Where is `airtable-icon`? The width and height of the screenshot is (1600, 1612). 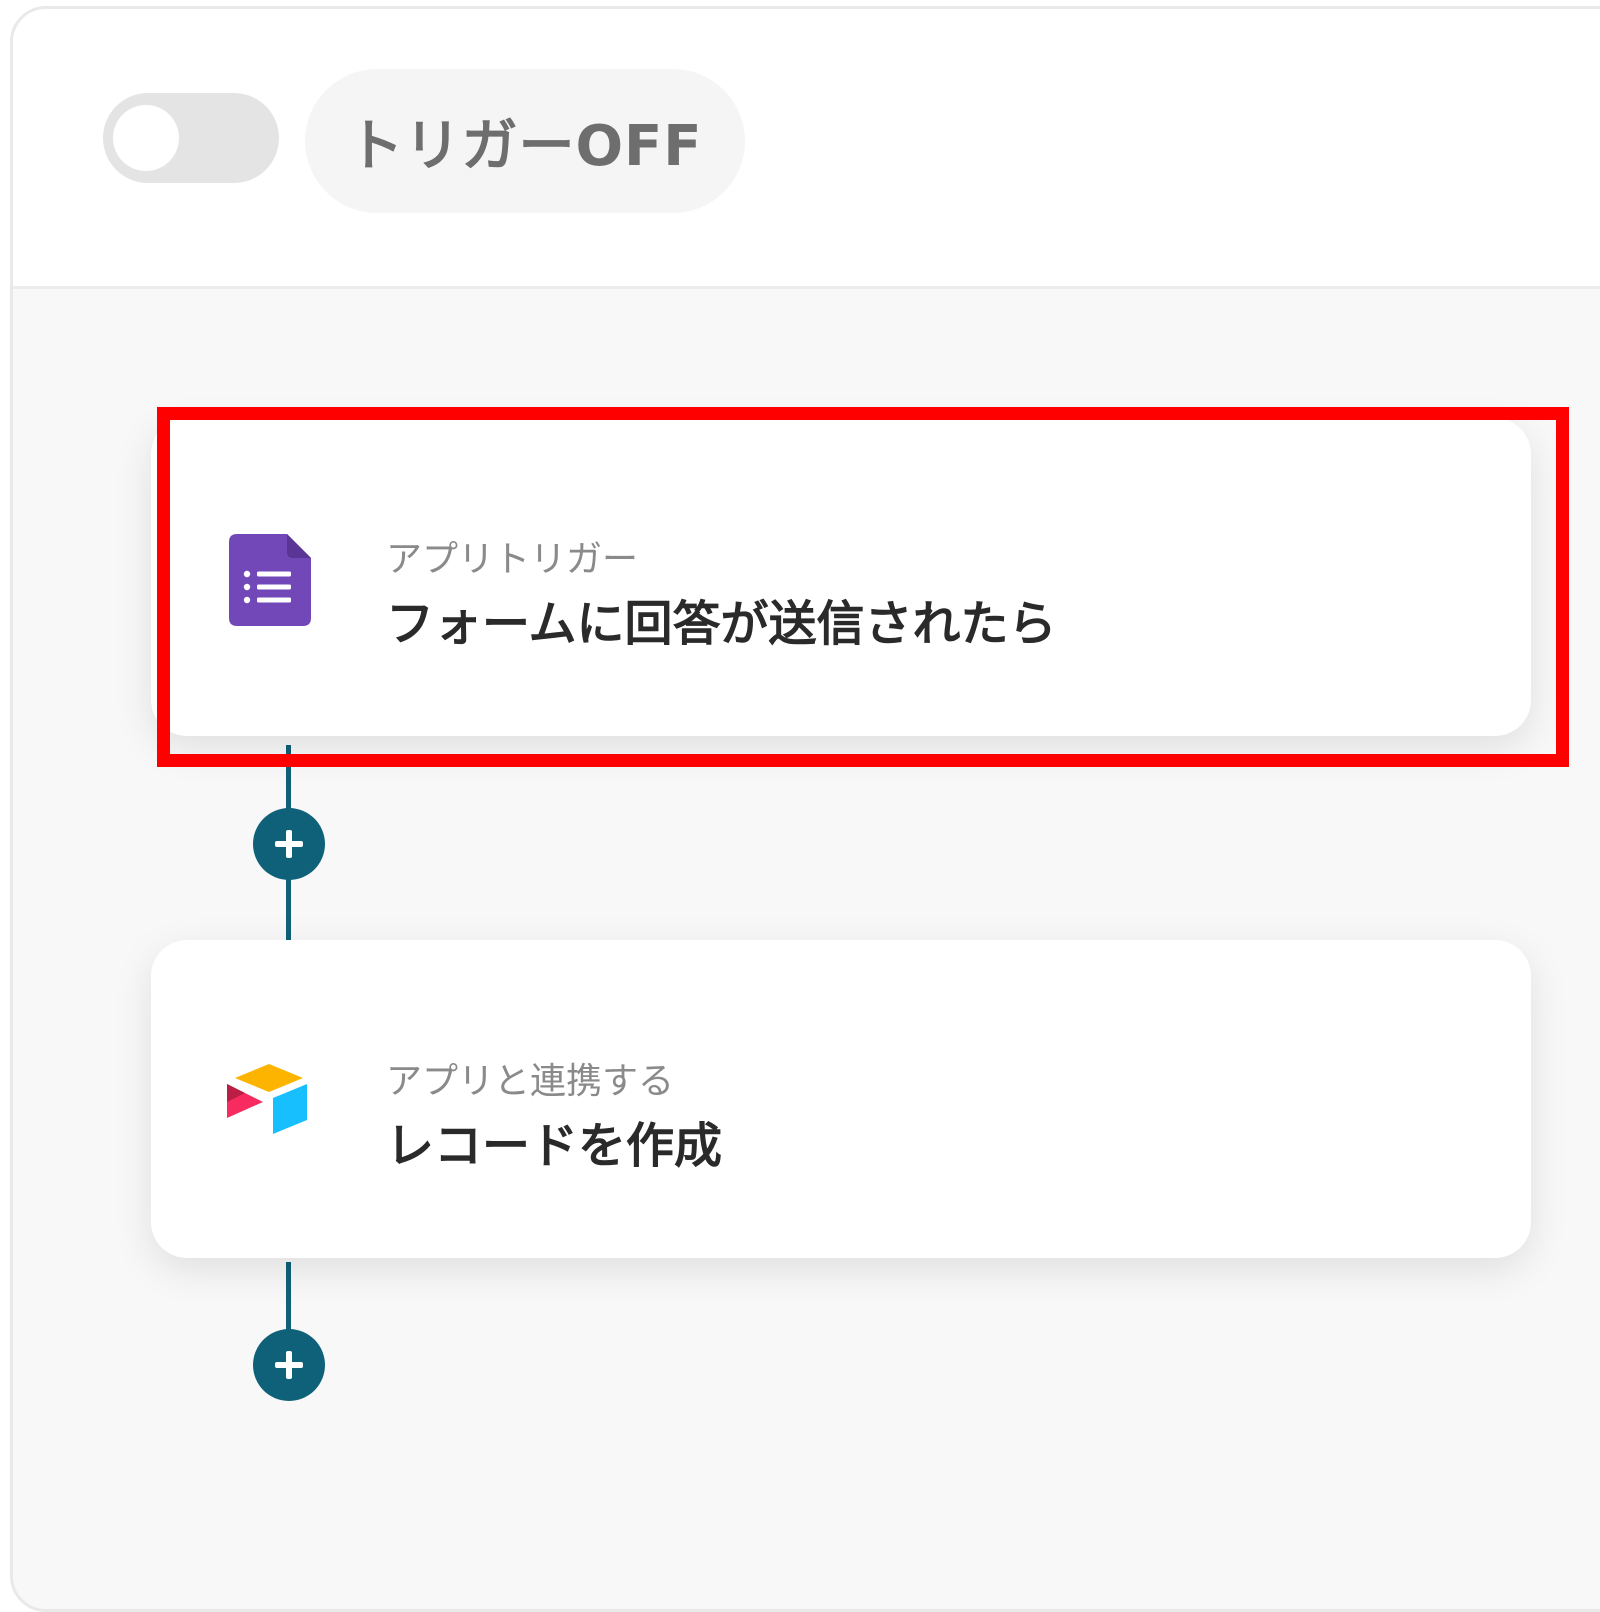
airtable-icon is located at coordinates (269, 1098).